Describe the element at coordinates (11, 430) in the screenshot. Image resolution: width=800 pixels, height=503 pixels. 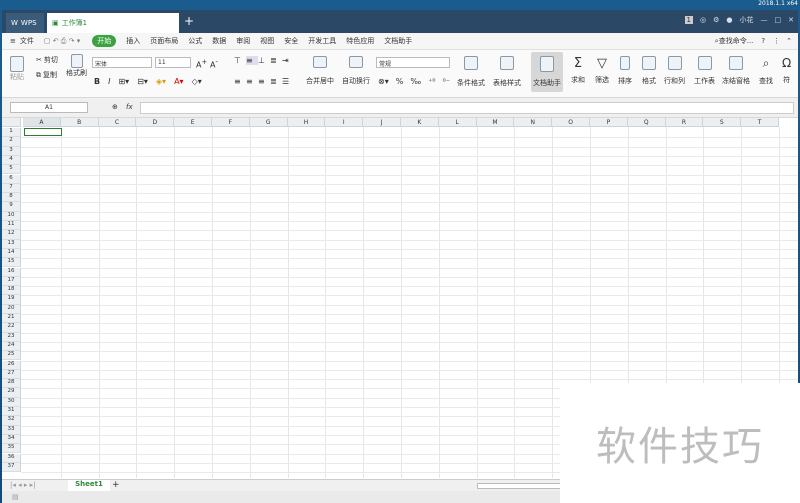
I see `row-header-33: 33` at that location.